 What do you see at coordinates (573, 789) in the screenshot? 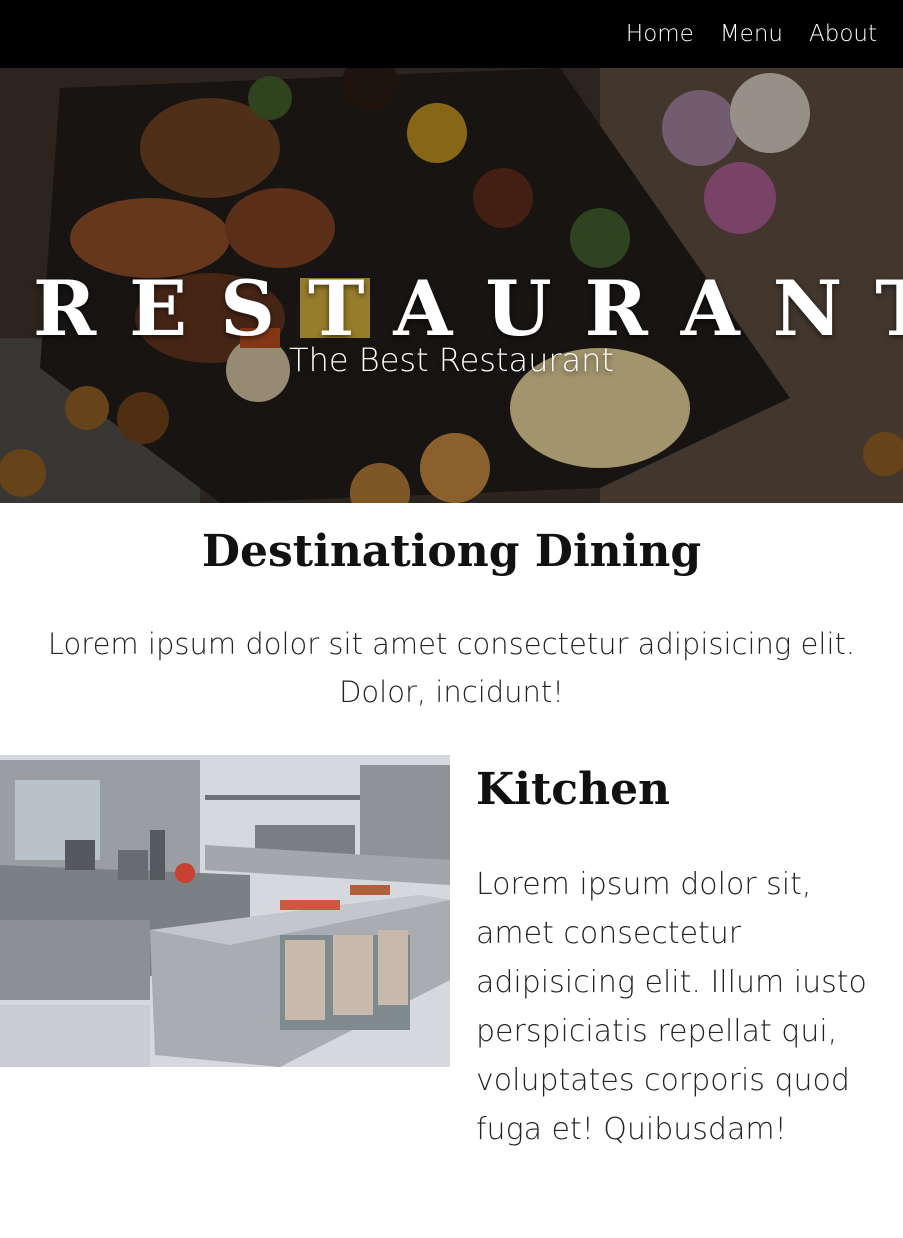
I see `kitchen-title: Kitchen` at bounding box center [573, 789].